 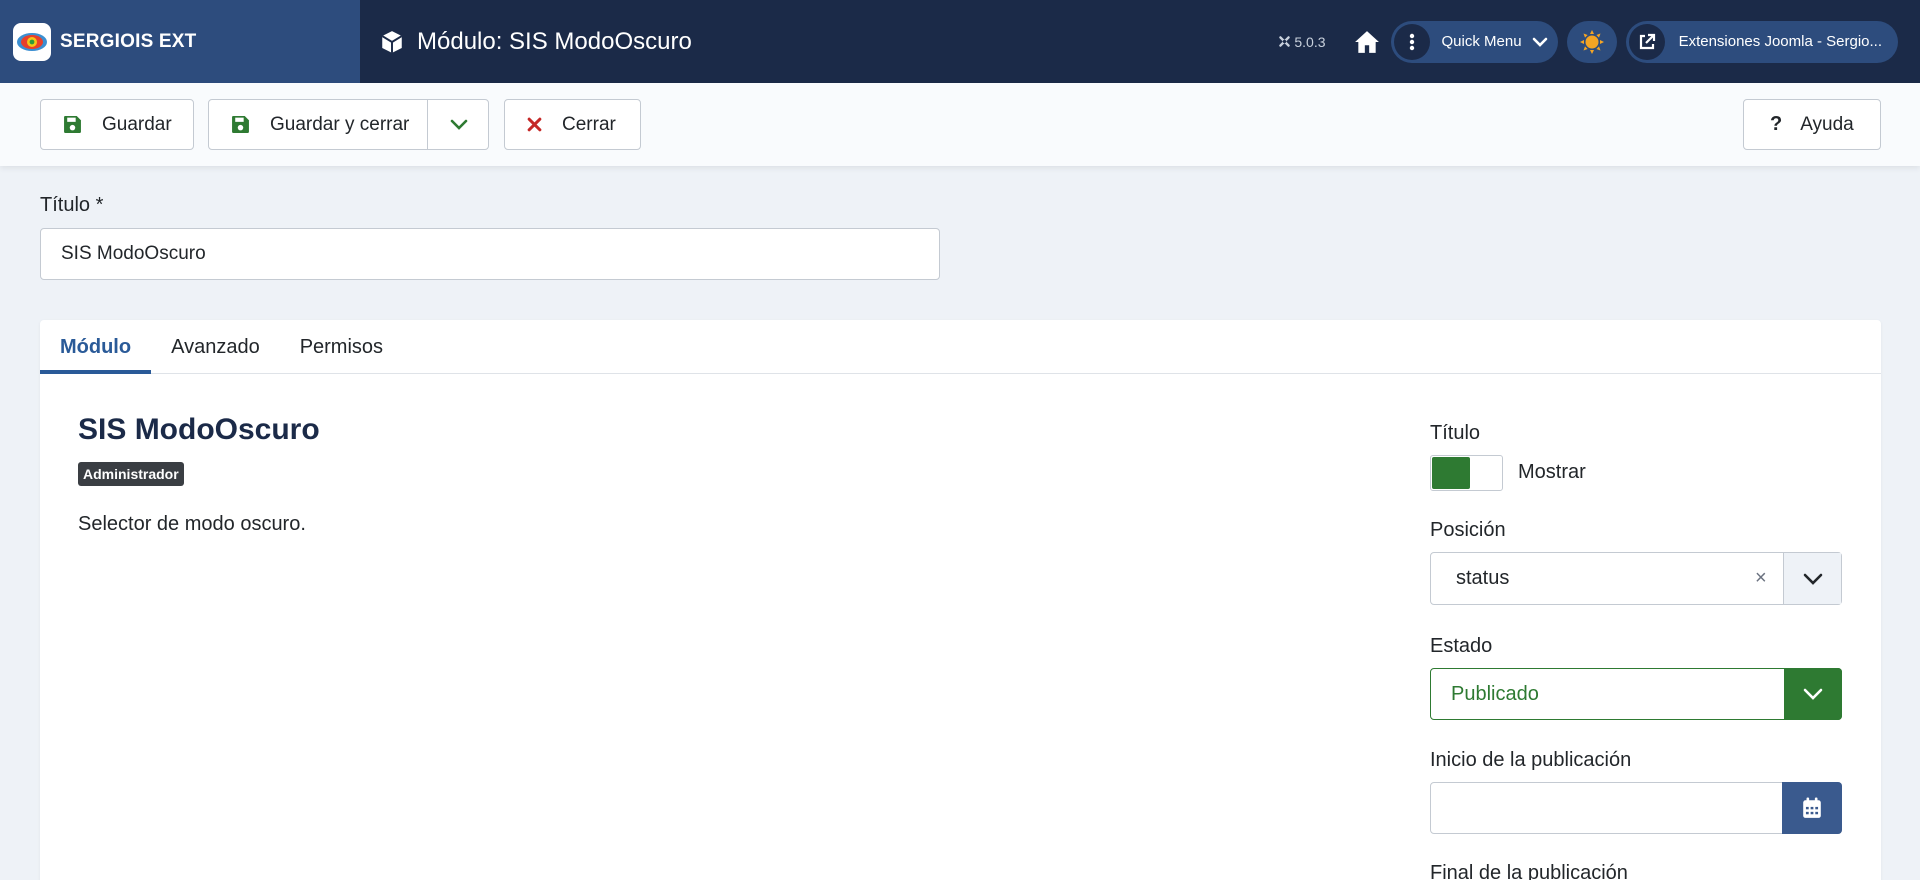 I want to click on help-button: ? Ayuda, so click(x=1812, y=124).